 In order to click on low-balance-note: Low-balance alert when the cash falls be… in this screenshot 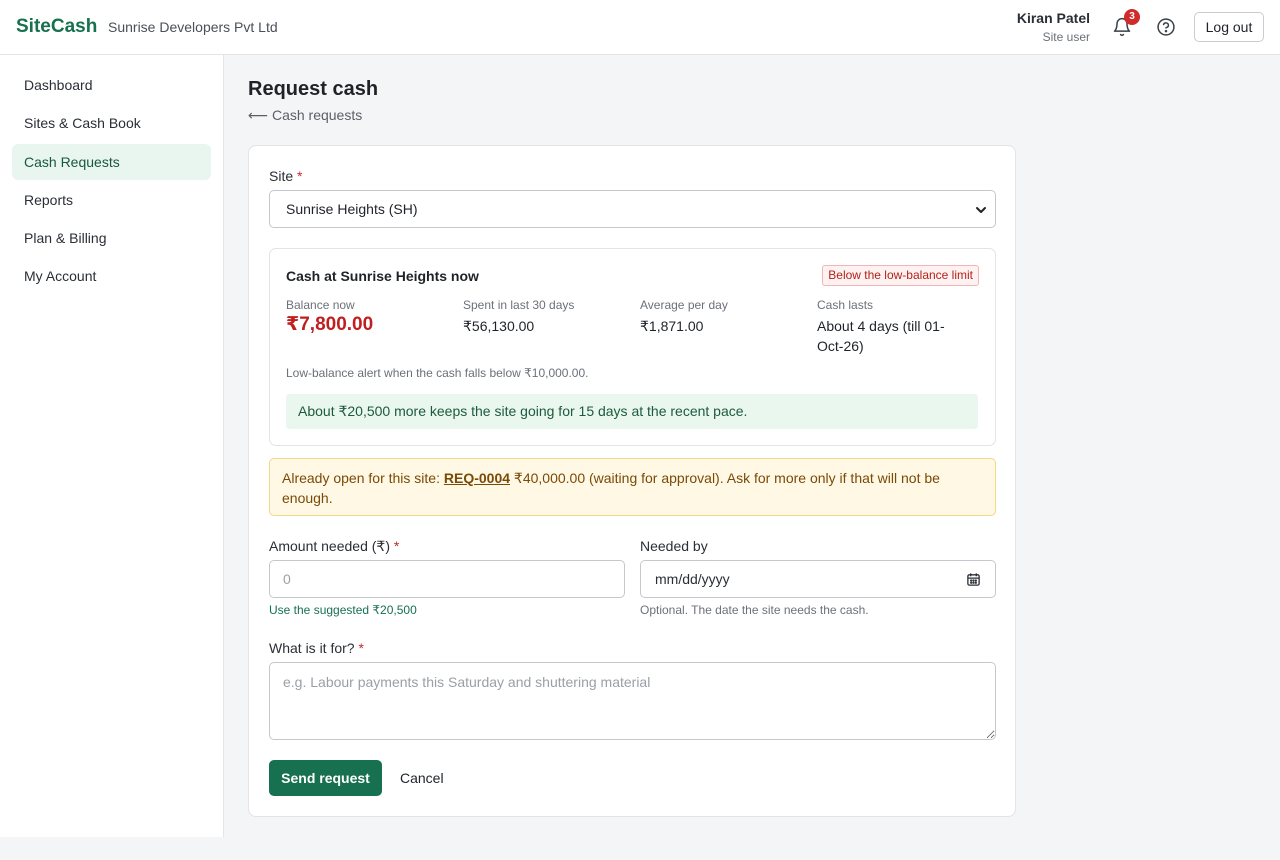, I will do `click(437, 373)`.